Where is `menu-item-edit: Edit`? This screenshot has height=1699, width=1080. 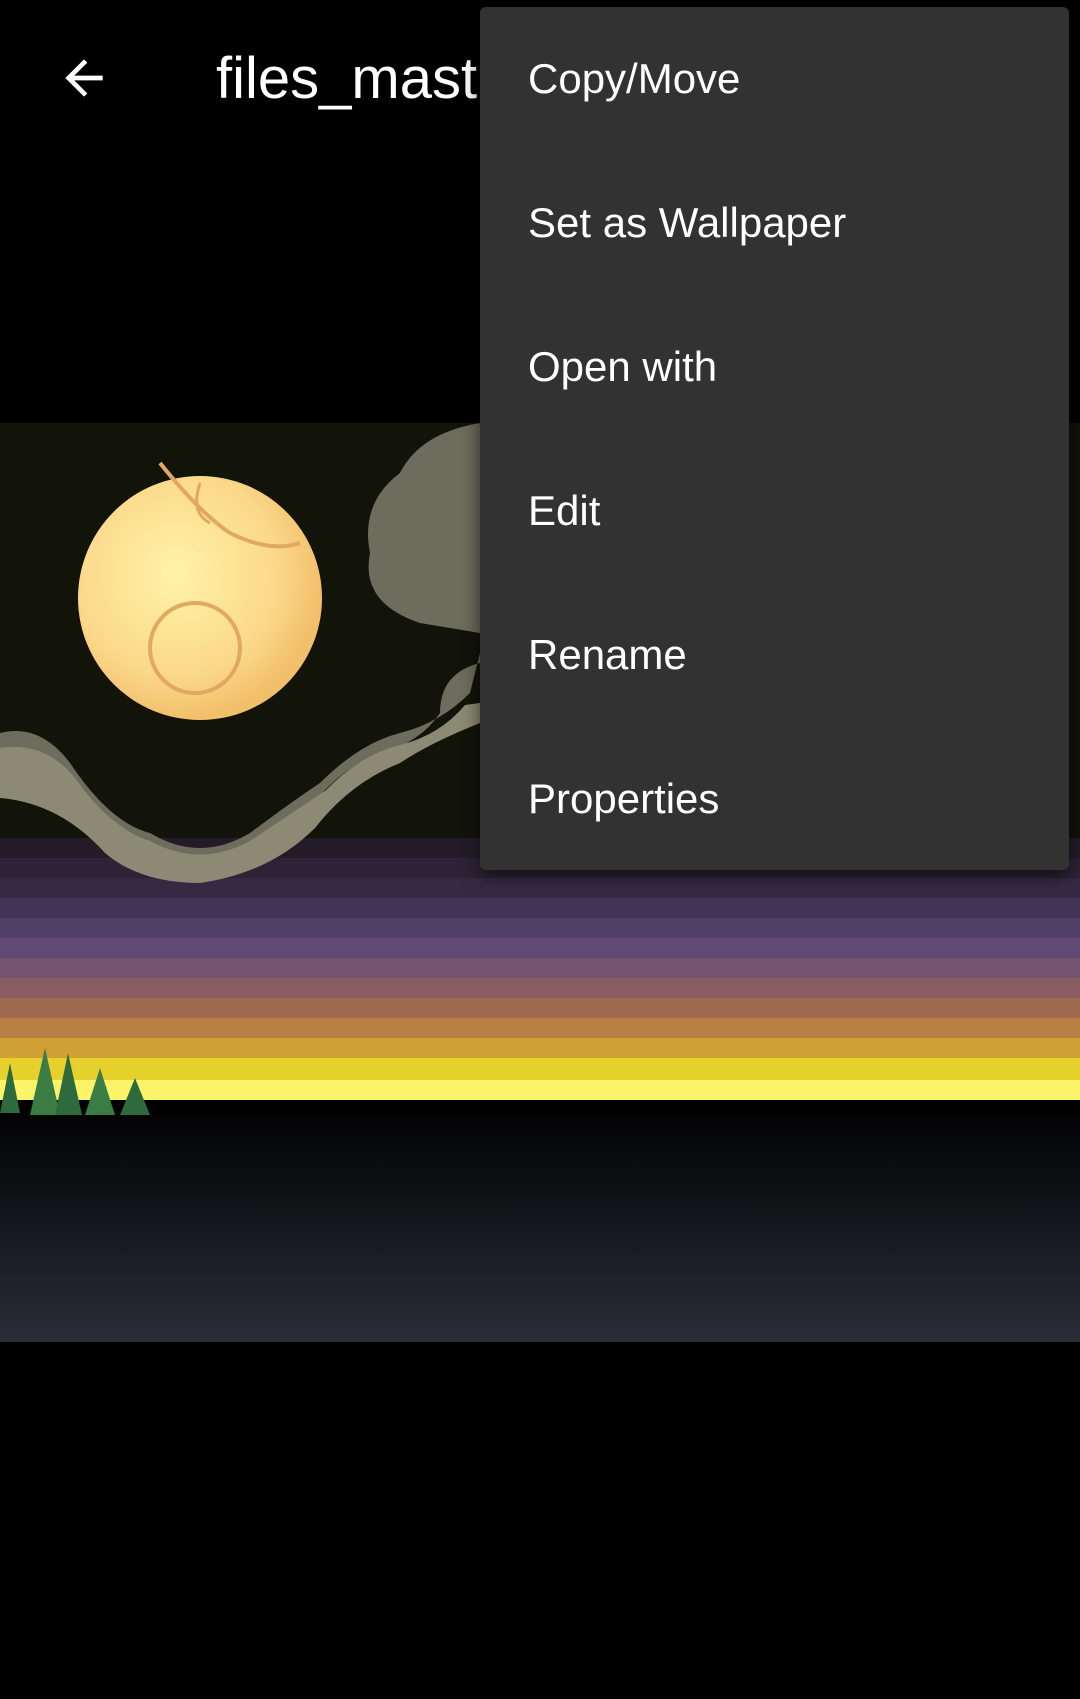
menu-item-edit: Edit is located at coordinates (774, 511).